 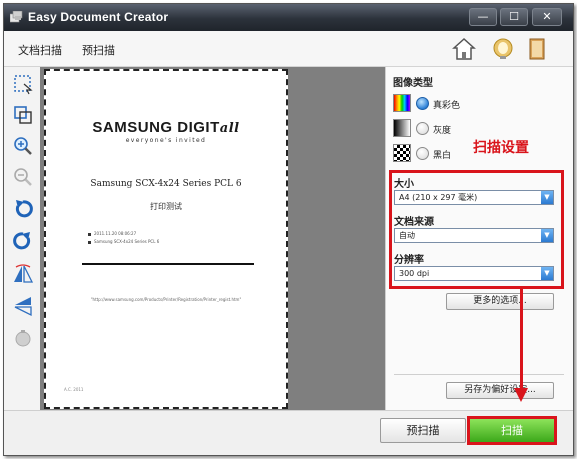 I want to click on size-label: 大小, so click(x=404, y=184).